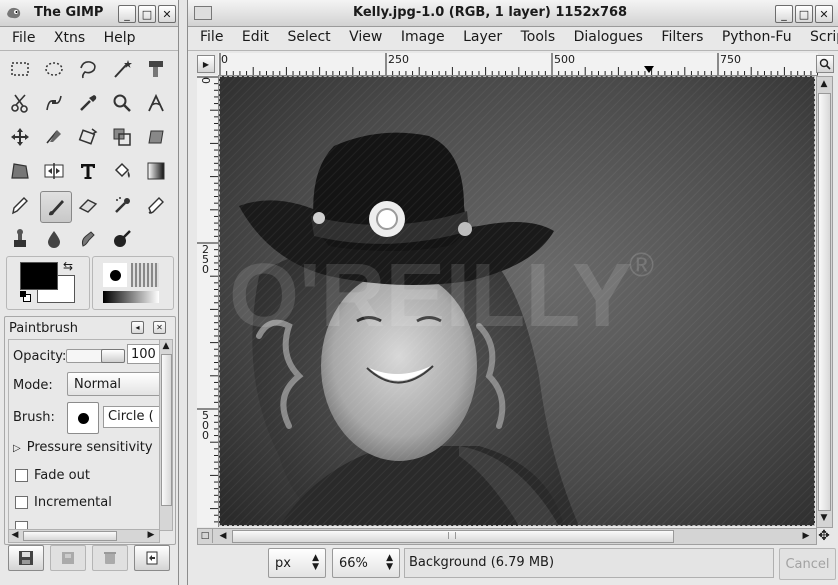 The image size is (838, 585). What do you see at coordinates (518, 64) in the screenshot?
I see `horizontal-ruler: 0 250 500 750` at bounding box center [518, 64].